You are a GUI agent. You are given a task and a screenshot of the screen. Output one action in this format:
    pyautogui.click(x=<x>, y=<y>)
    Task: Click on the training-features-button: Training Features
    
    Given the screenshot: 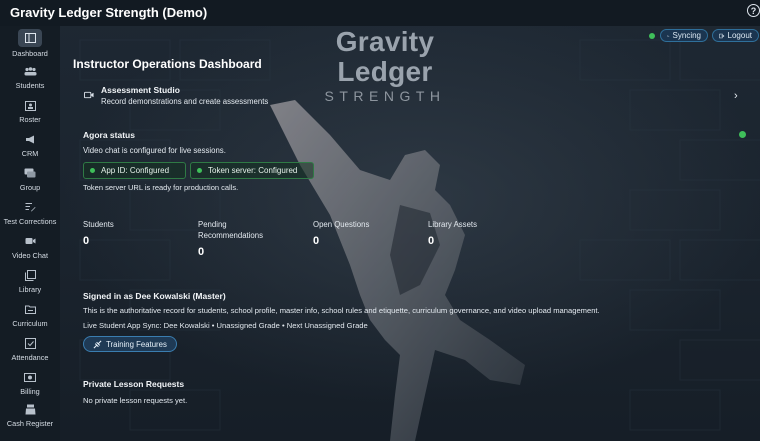 What is the action you would take?
    pyautogui.click(x=130, y=344)
    